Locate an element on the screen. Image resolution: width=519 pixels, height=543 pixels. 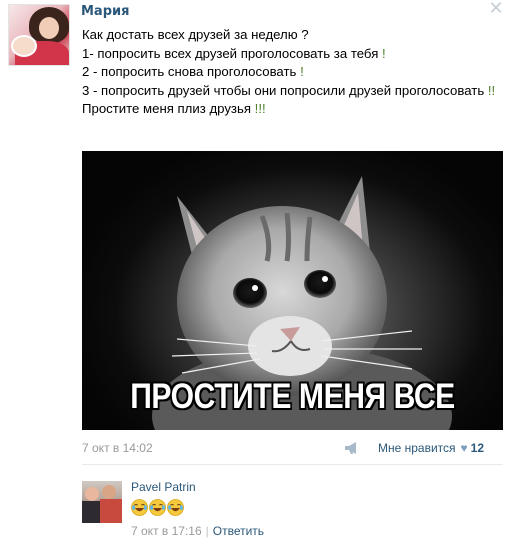
exclamation: !!! is located at coordinates (260, 108).